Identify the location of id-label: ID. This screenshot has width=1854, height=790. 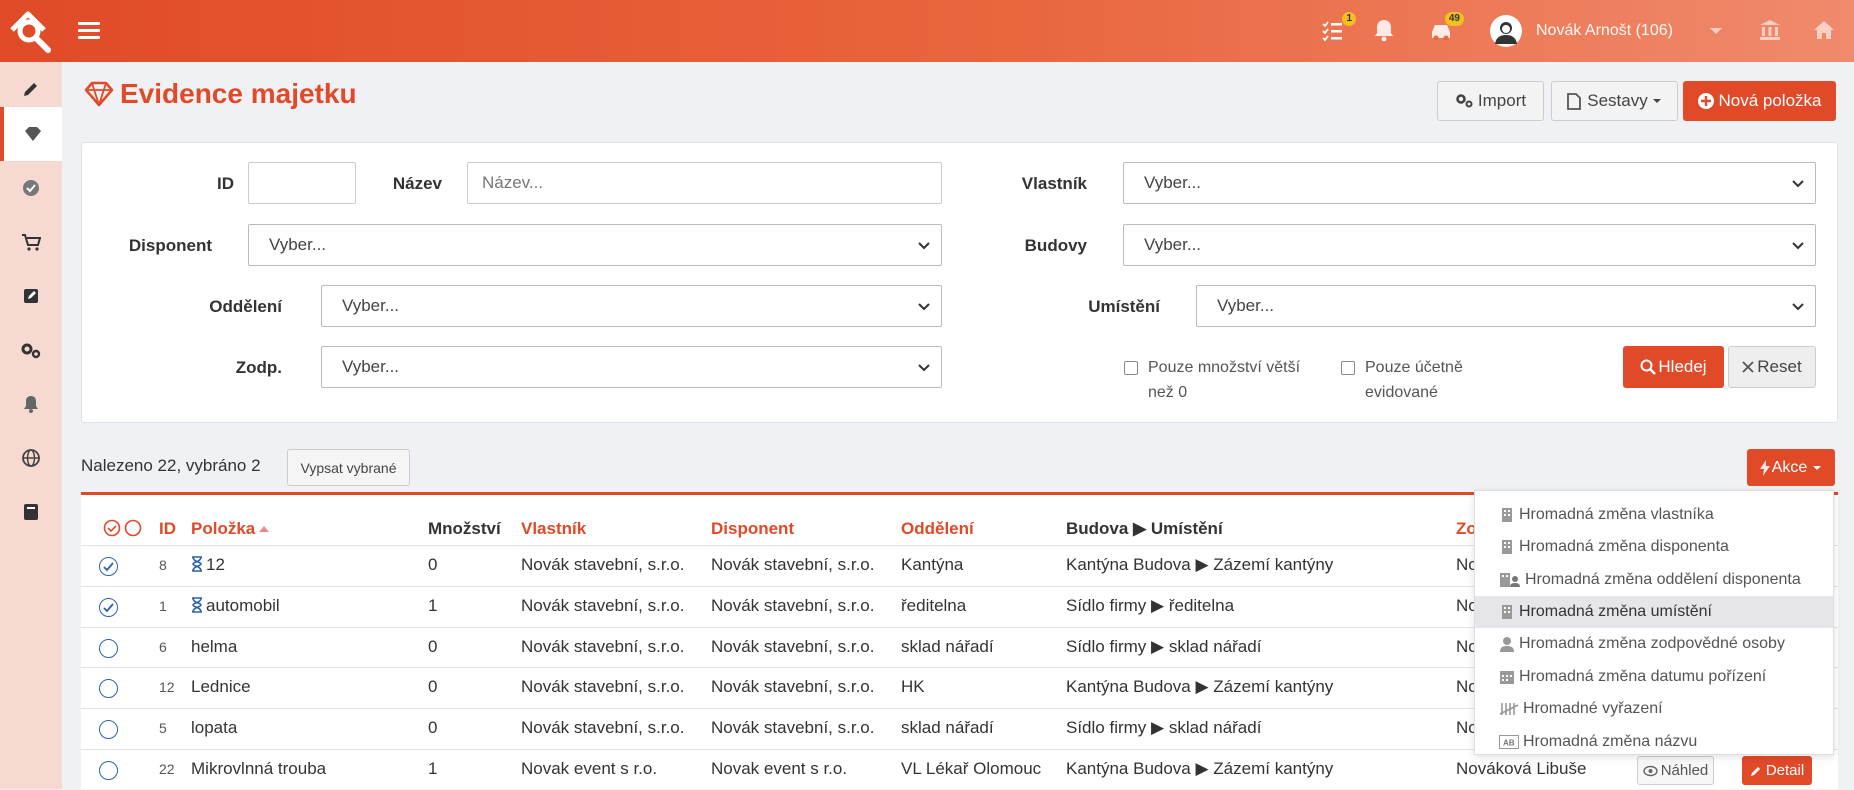
(225, 183).